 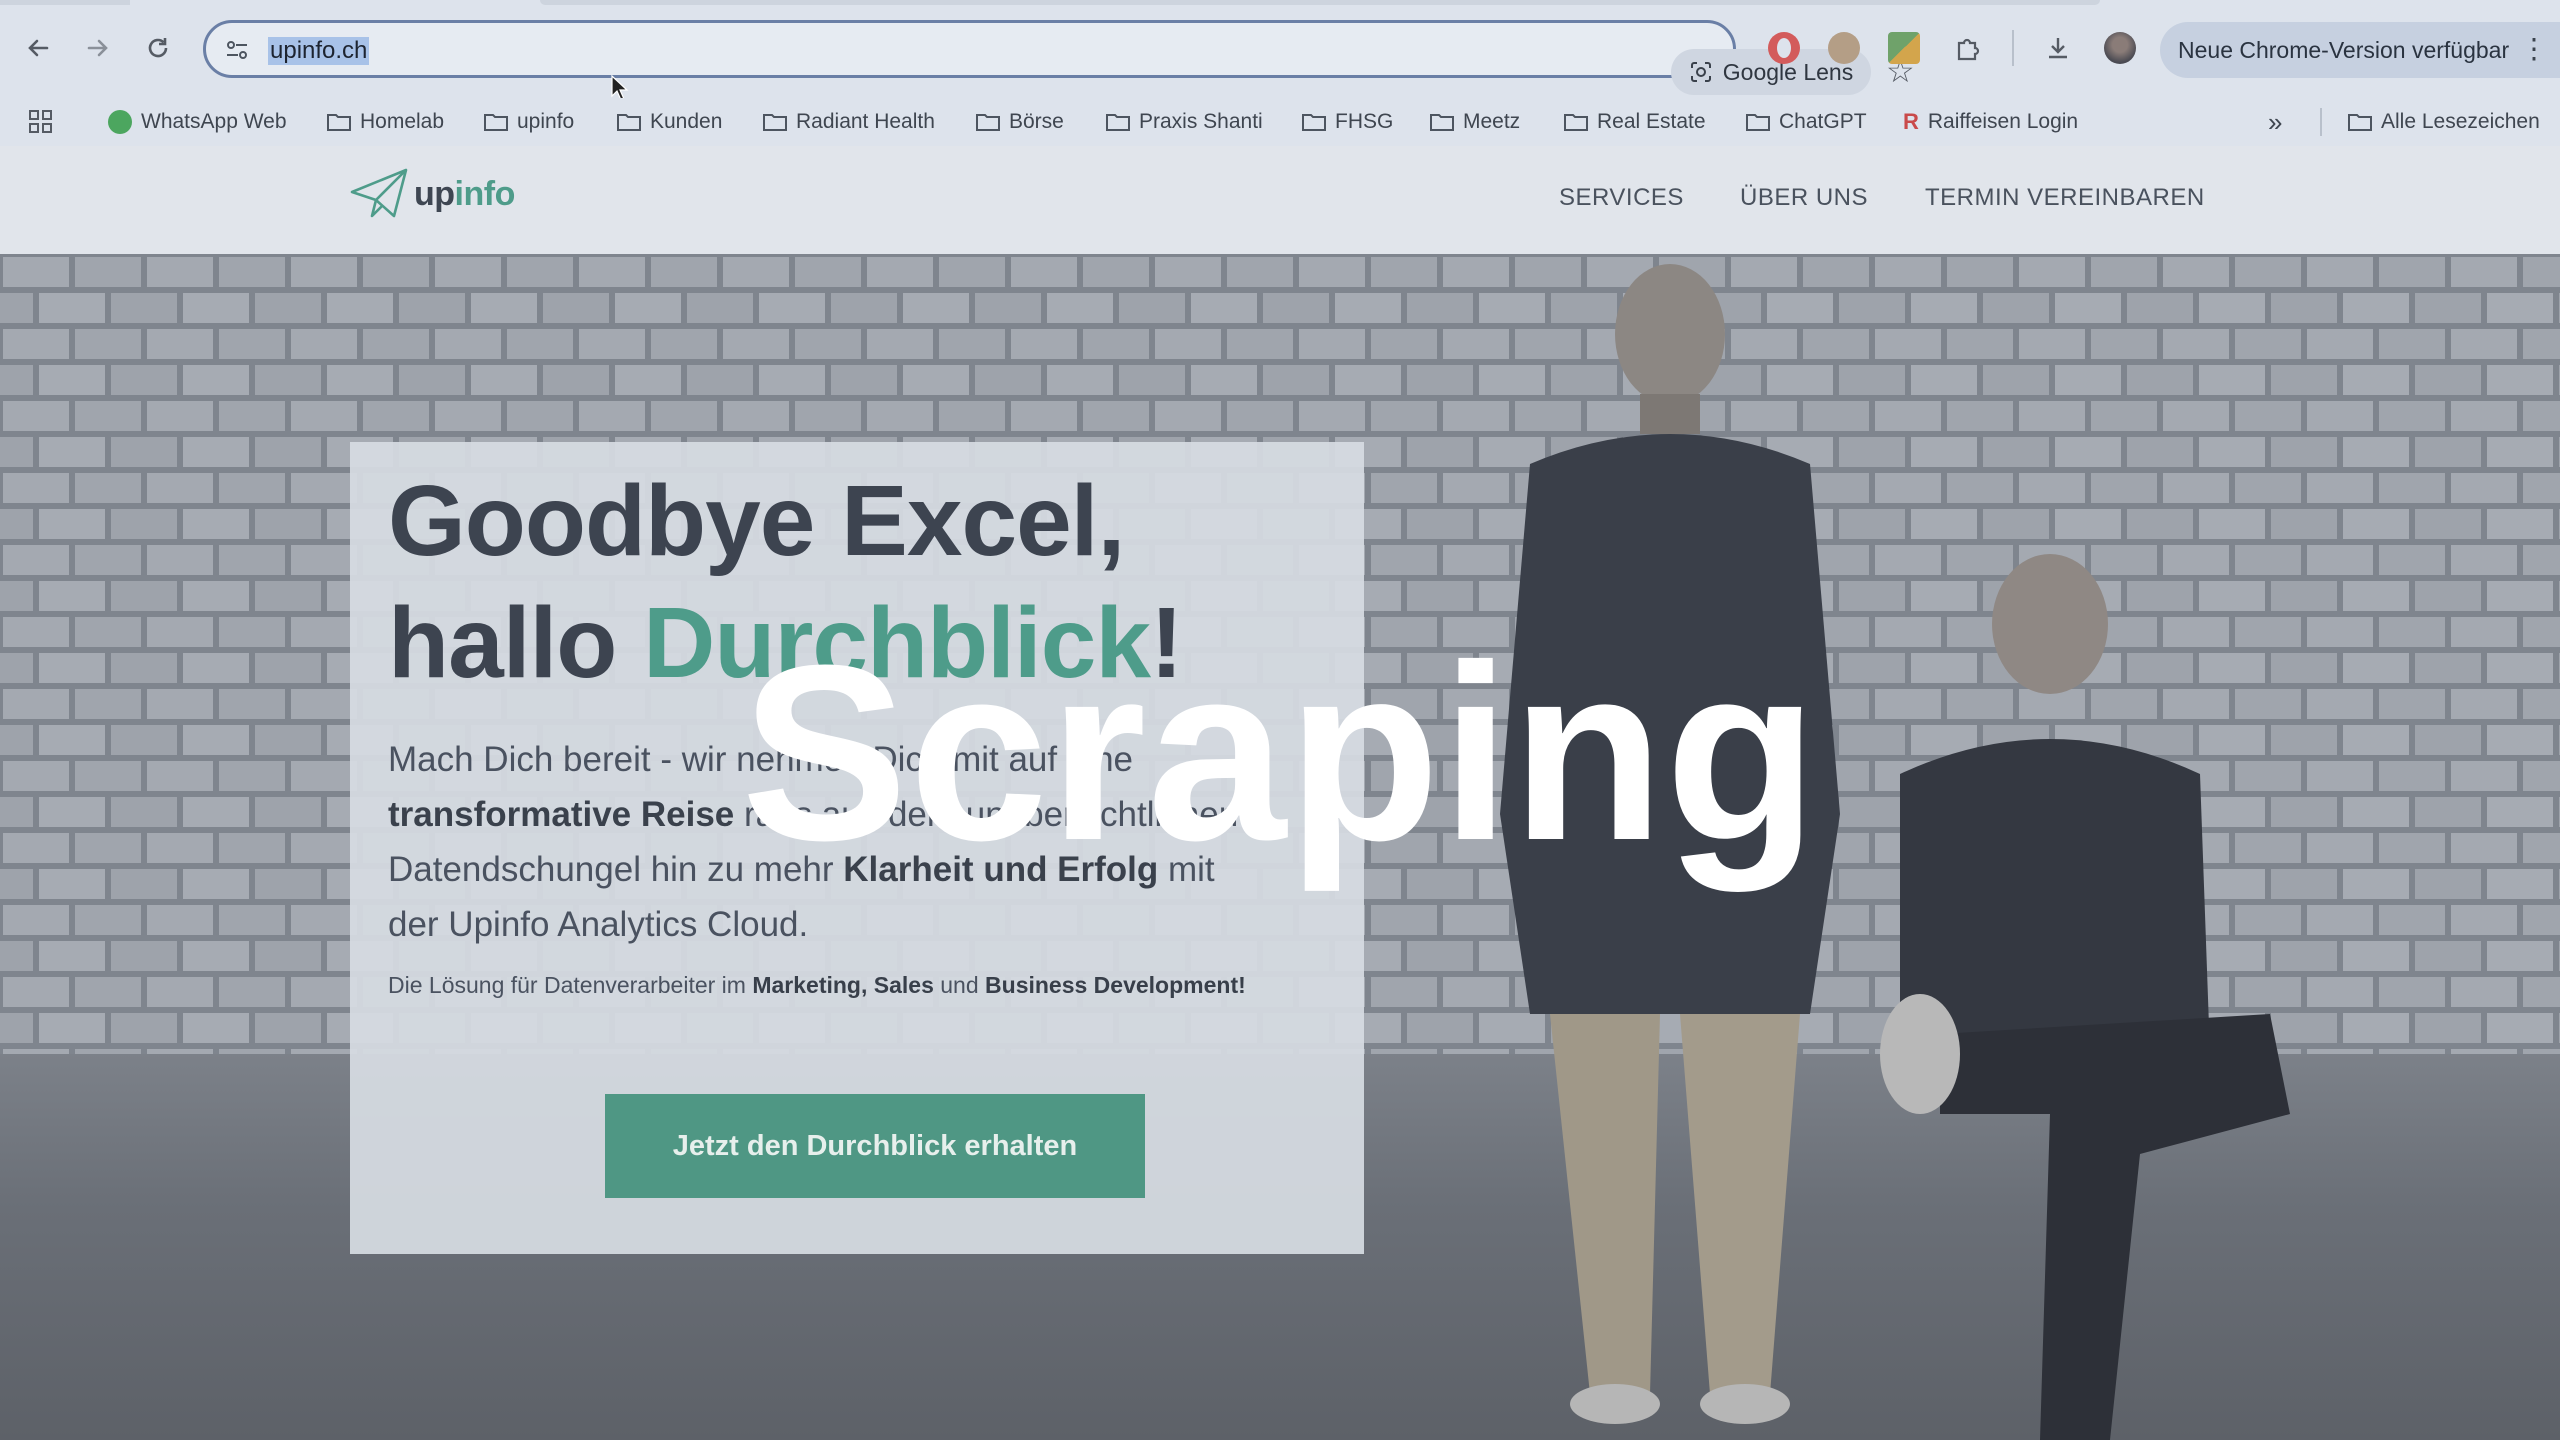 I want to click on back-icon, so click(x=38, y=48).